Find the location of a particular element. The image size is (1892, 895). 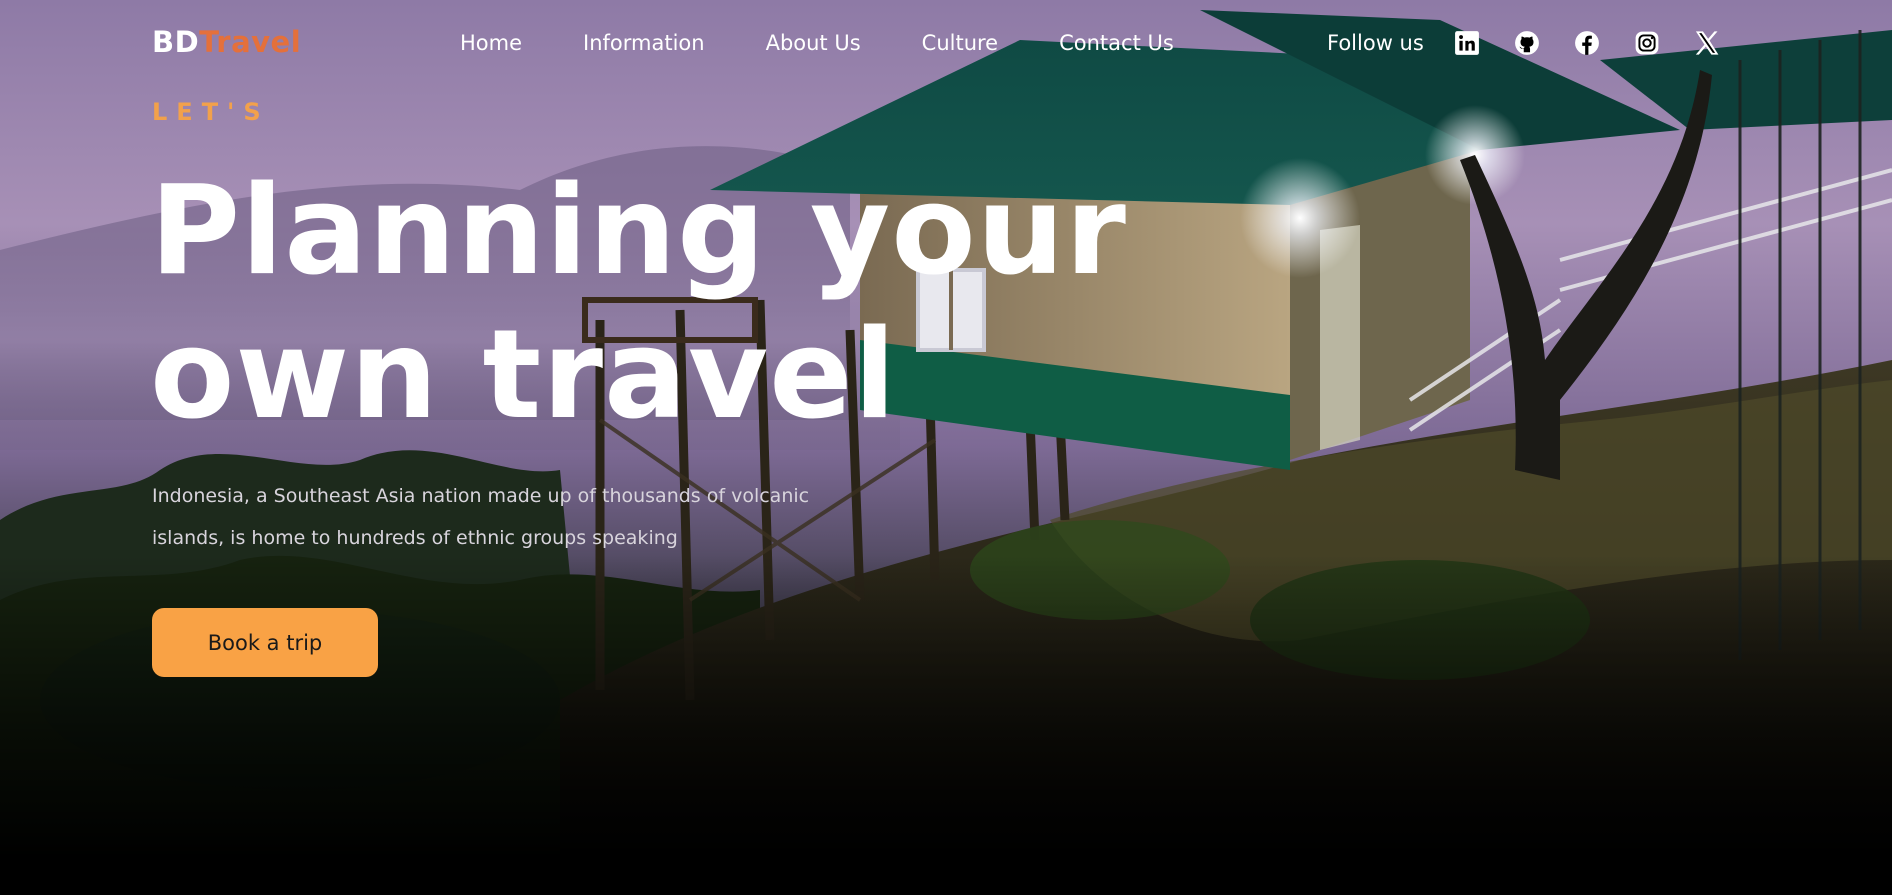

social-links is located at coordinates (1602, 43).